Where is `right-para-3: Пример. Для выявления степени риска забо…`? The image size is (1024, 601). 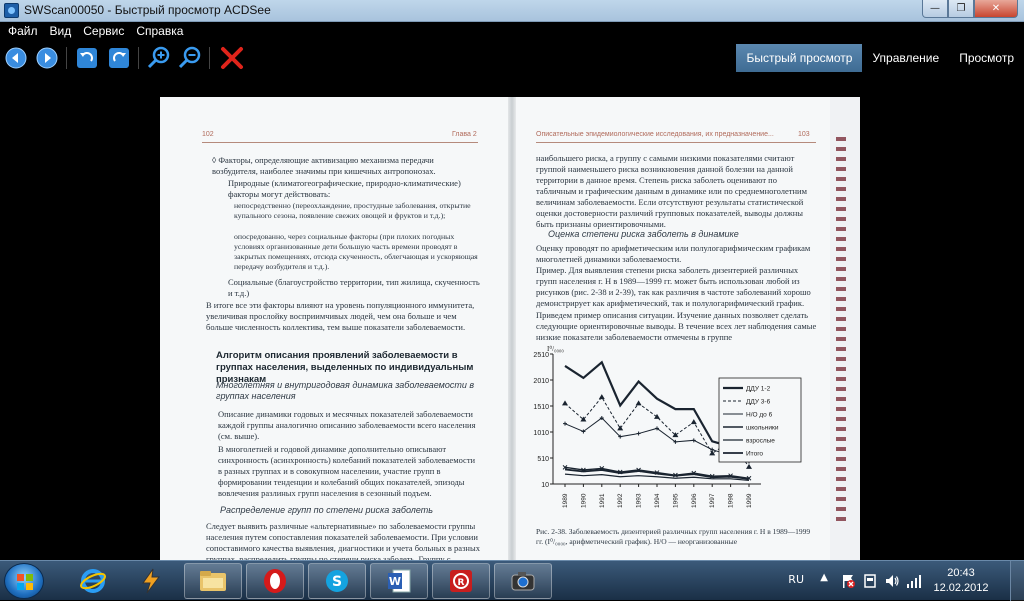
right-para-3: Пример. Для выявления степени риска забо… is located at coordinates (673, 286).